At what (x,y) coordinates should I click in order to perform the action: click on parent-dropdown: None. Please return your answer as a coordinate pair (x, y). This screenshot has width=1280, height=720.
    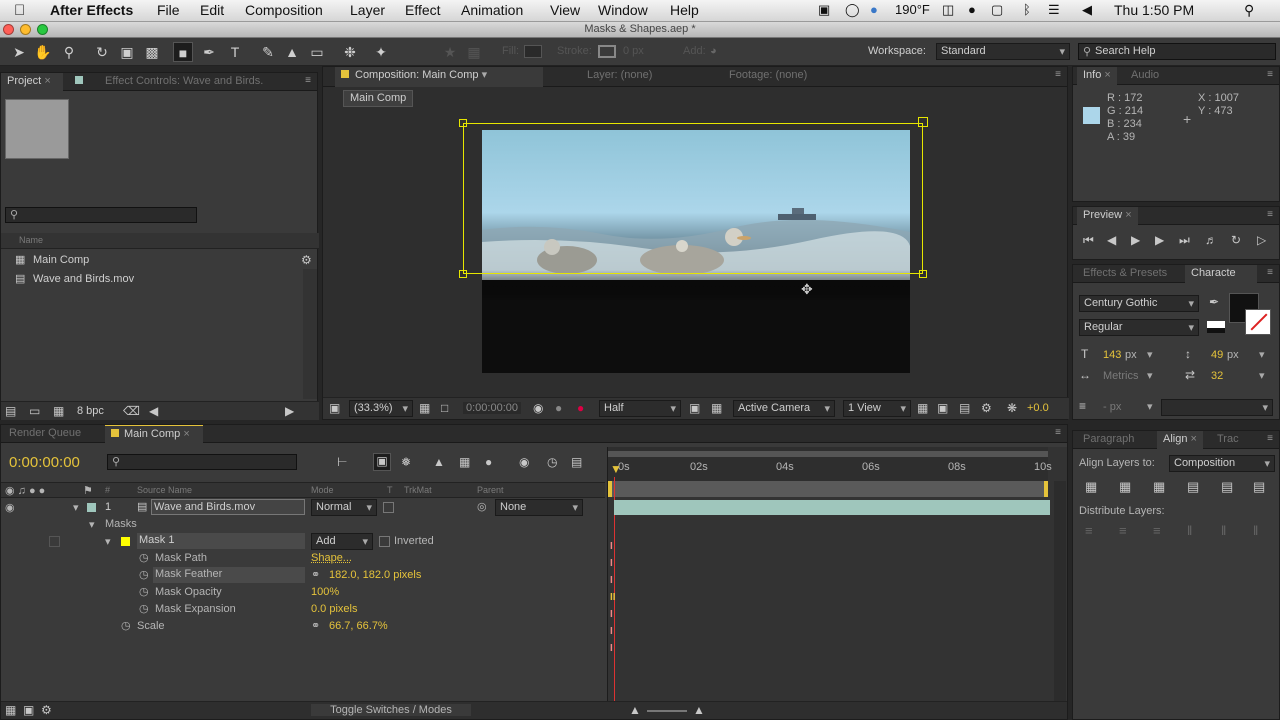
    Looking at the image, I should click on (539, 507).